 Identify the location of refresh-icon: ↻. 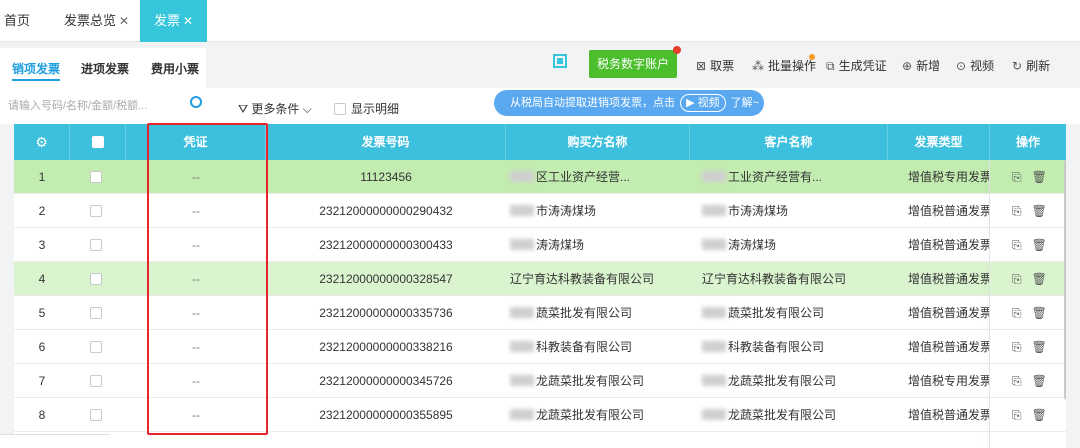
(1017, 66).